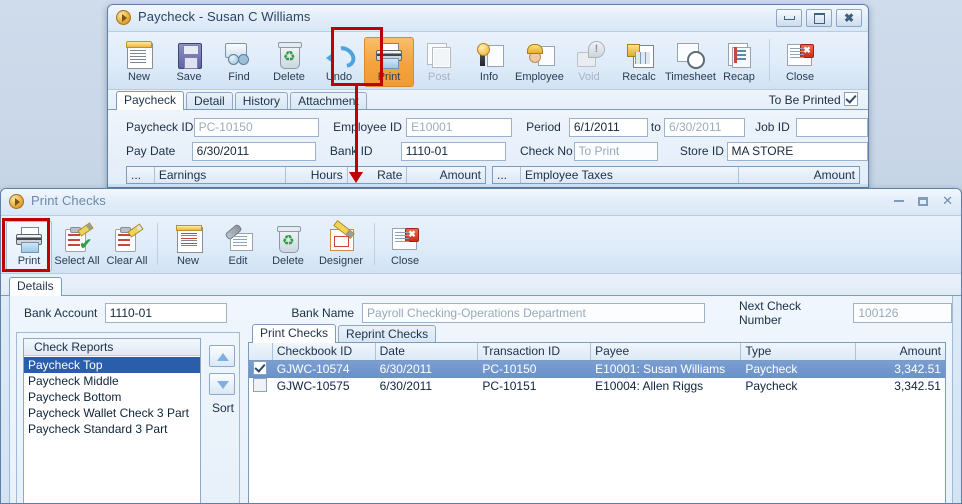  I want to click on toolbar-button-find: Find, so click(239, 62).